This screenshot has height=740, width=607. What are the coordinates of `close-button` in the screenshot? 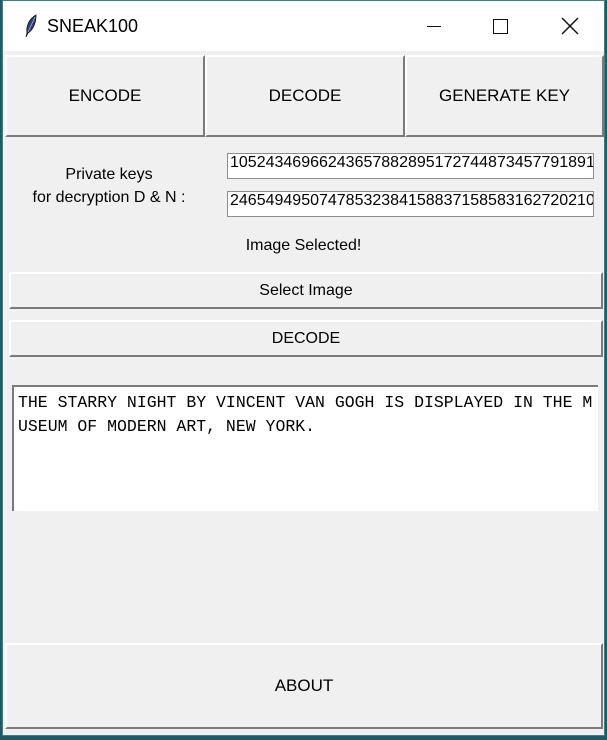 It's located at (570, 26).